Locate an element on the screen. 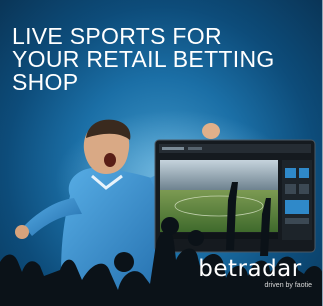 This screenshot has width=323, height=306. betradar-logo: betradar driven by faotie is located at coordinates (250, 273).